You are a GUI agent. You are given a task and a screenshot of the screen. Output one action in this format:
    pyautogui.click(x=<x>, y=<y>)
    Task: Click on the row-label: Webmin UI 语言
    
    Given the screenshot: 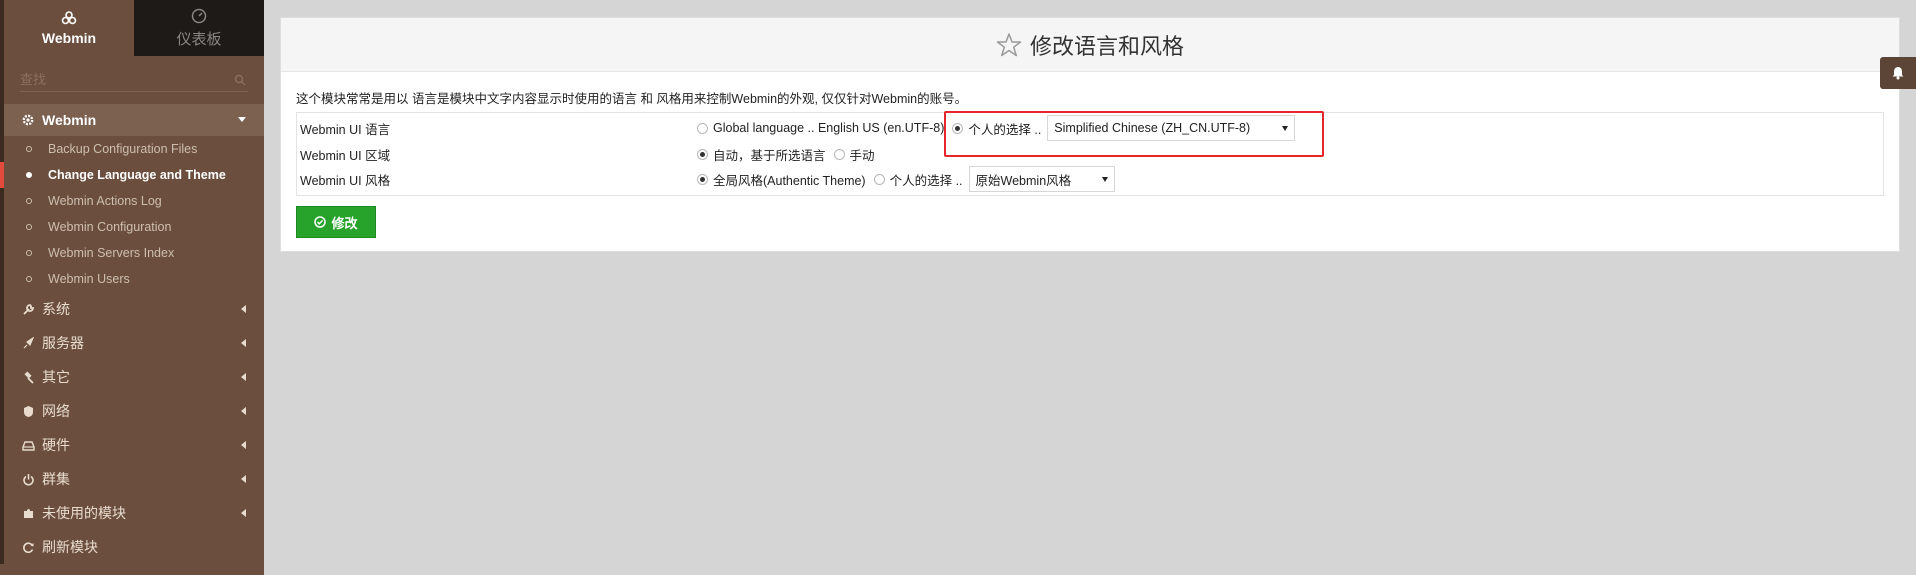 What is the action you would take?
    pyautogui.click(x=345, y=129)
    